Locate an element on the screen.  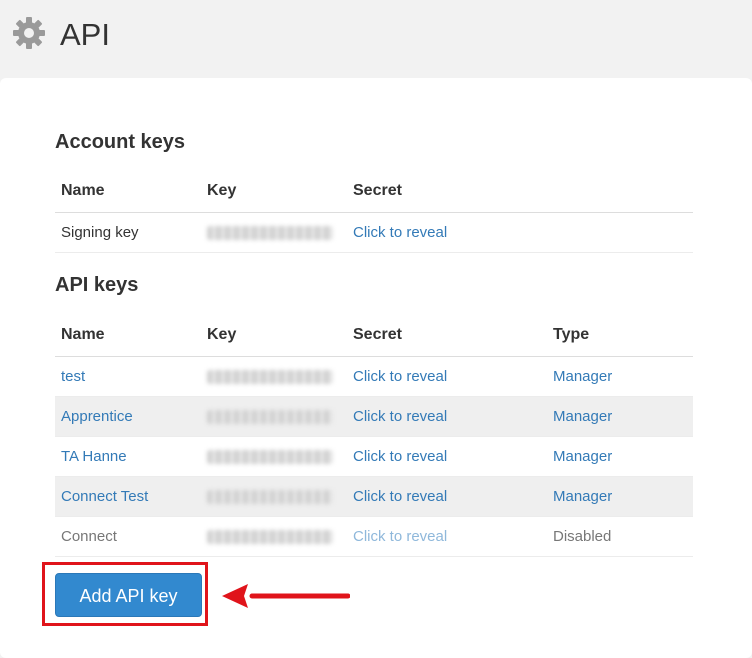
key-type-disabled: Disabled is located at coordinates (620, 536).